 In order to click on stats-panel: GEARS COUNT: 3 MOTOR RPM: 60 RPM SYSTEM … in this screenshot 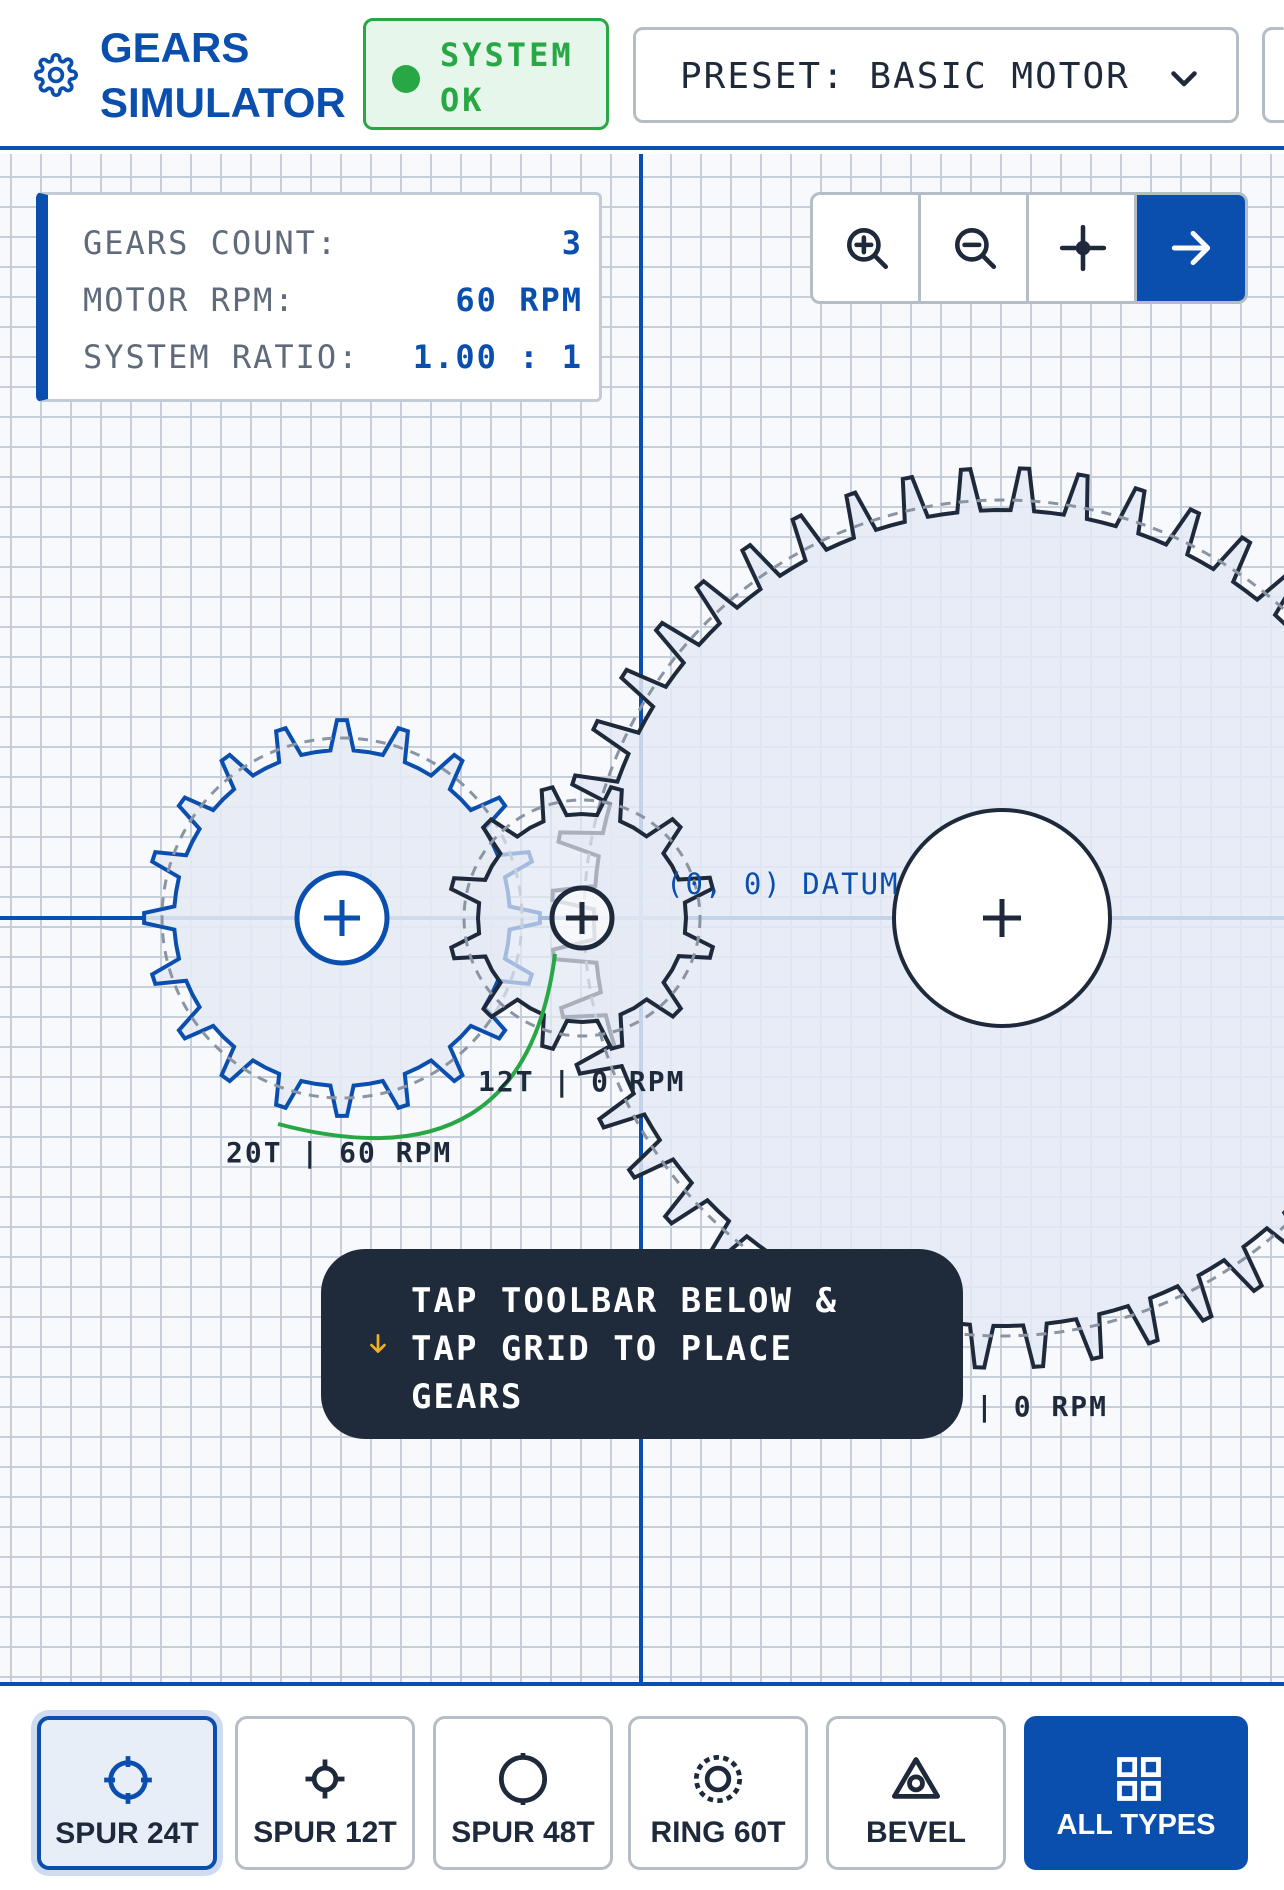, I will do `click(319, 297)`.